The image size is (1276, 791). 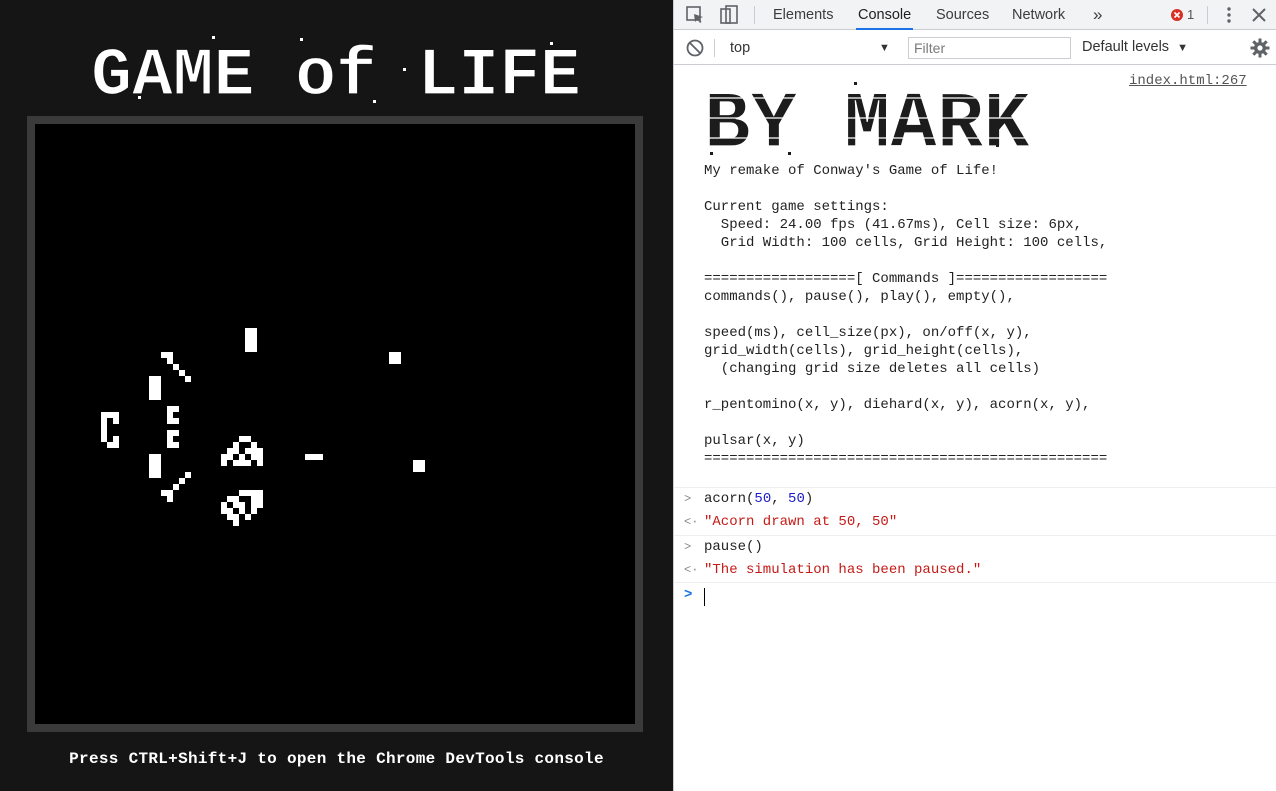 I want to click on tab-network: Network, so click(x=1038, y=15).